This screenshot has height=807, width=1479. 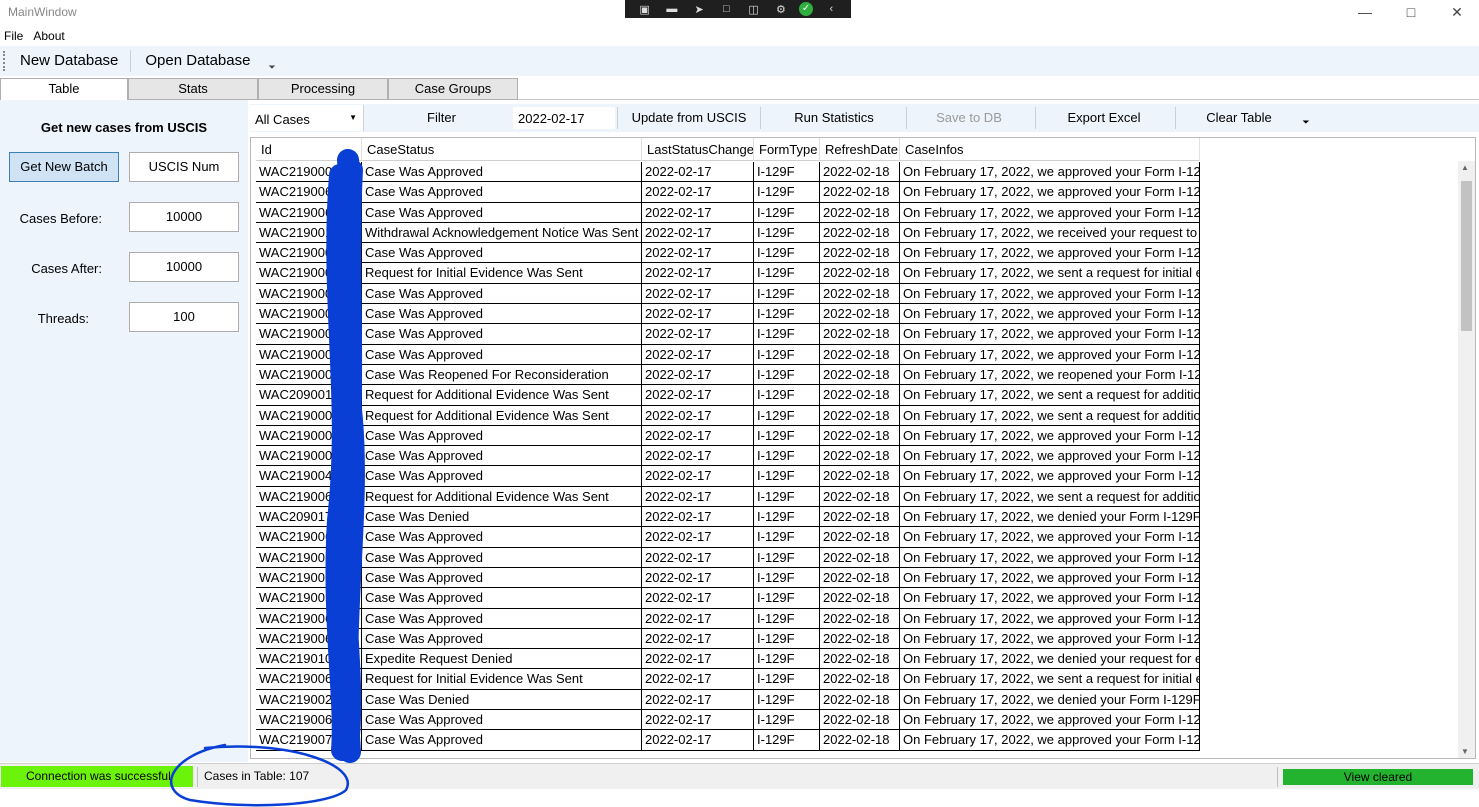 What do you see at coordinates (1456, 12) in the screenshot?
I see `close-icon: ✕` at bounding box center [1456, 12].